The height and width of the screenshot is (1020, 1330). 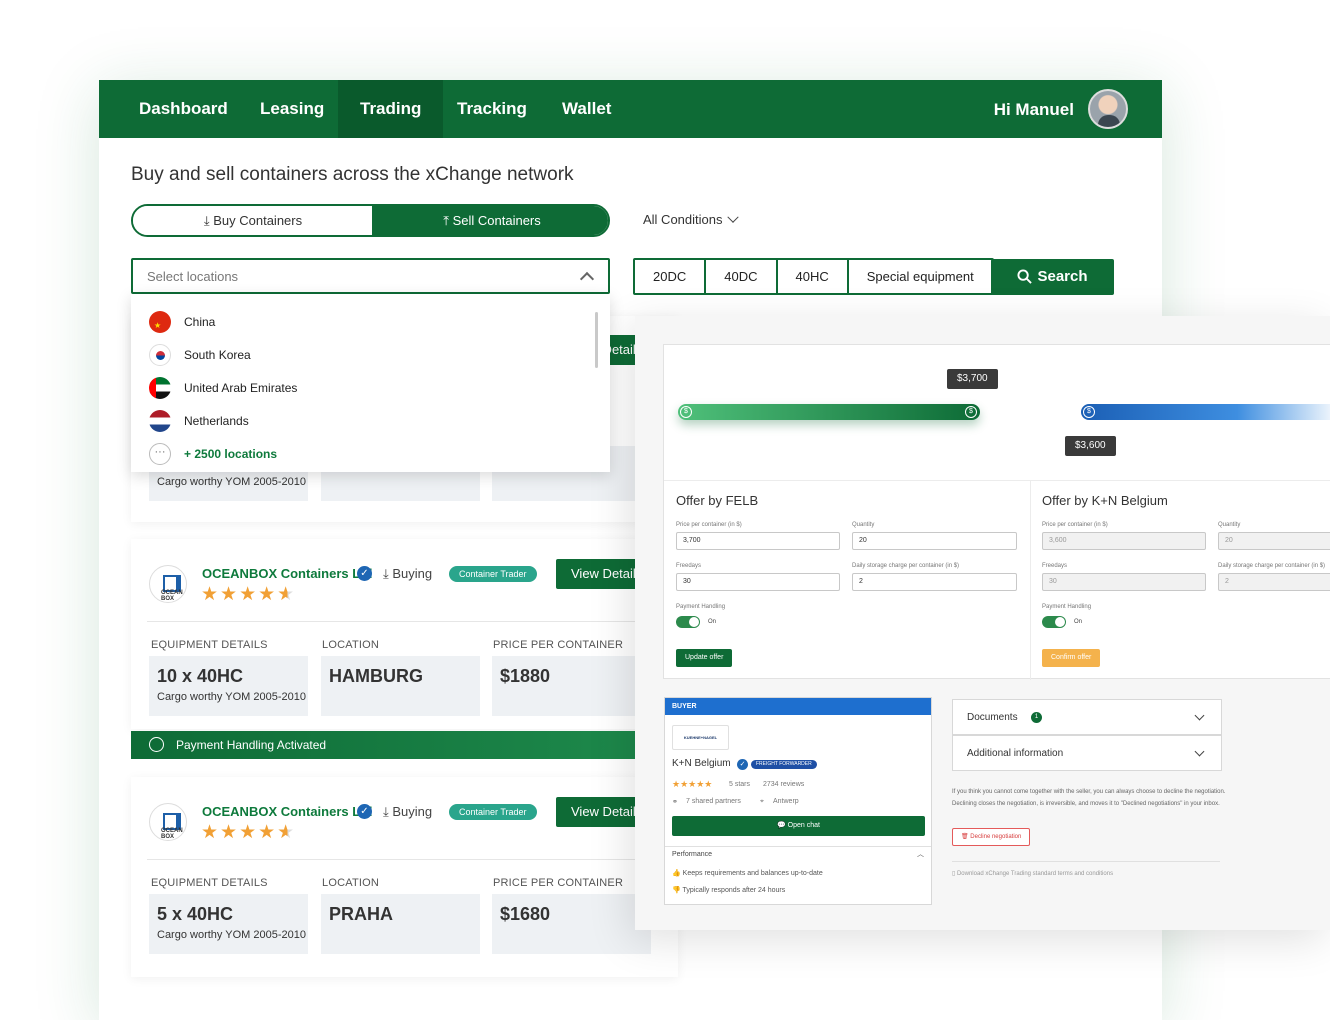 I want to click on kn-offer-title: Offer by K+N Belgium, so click(x=1105, y=500).